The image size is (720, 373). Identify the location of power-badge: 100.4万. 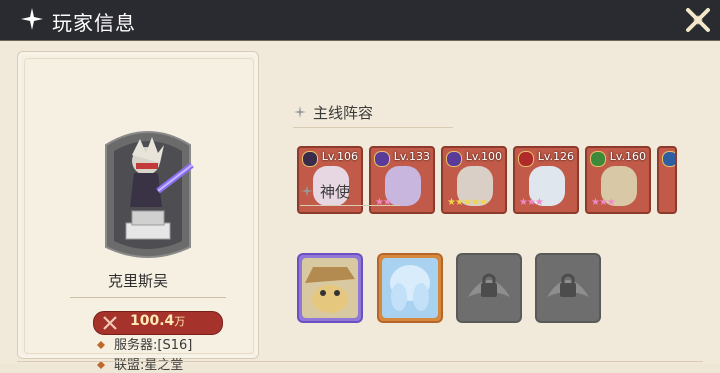
(158, 323).